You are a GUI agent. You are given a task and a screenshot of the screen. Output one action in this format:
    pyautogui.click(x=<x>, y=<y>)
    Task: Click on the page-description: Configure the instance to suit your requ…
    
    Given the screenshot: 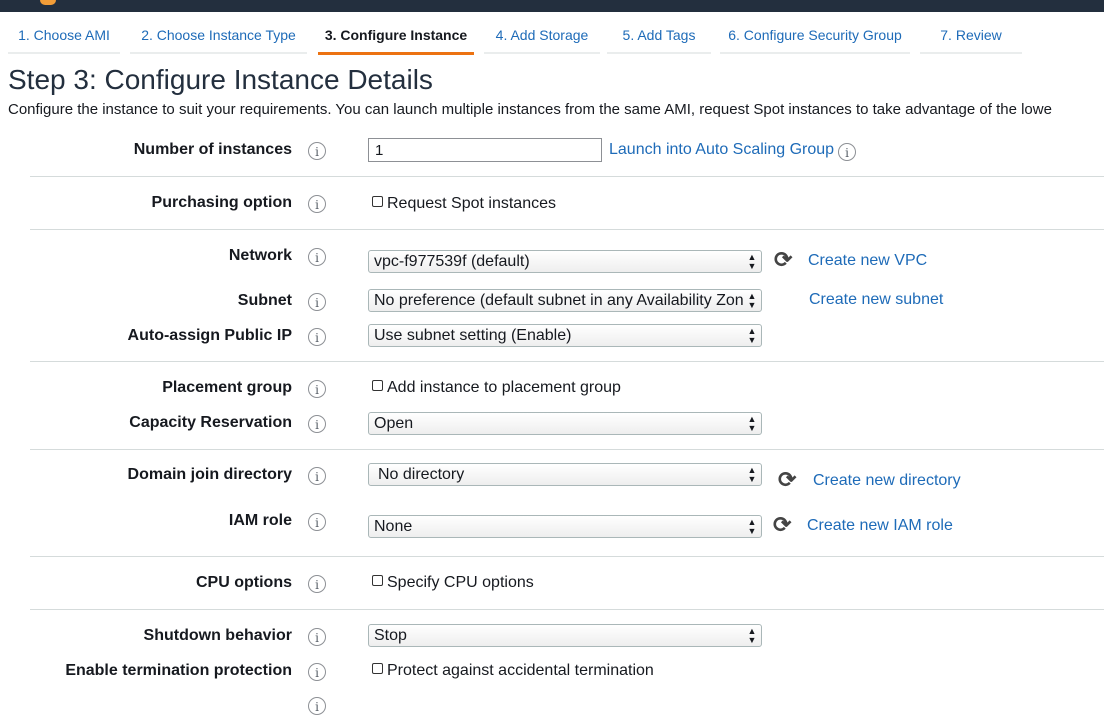 What is the action you would take?
    pyautogui.click(x=530, y=109)
    